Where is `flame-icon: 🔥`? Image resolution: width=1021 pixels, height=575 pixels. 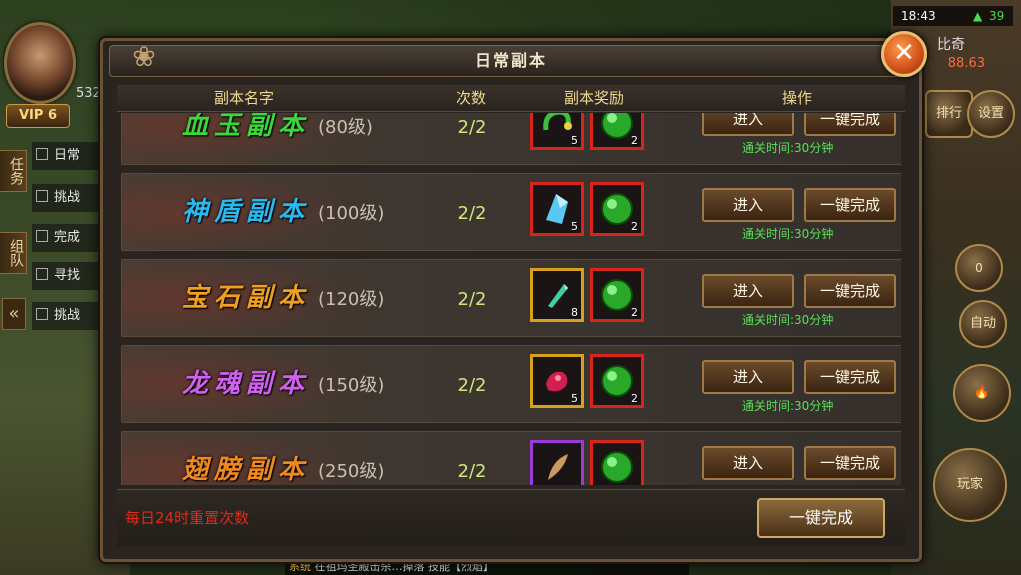 flame-icon: 🔥 is located at coordinates (982, 392).